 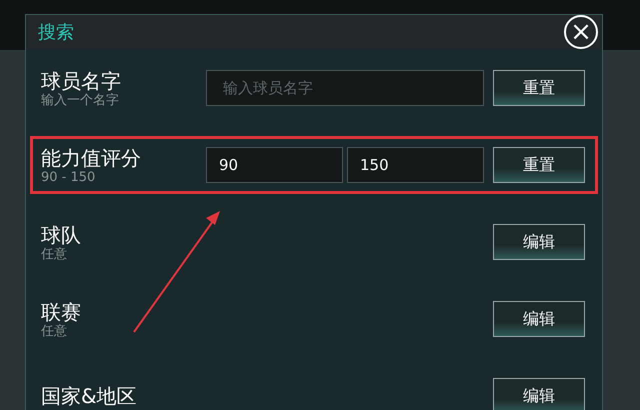 What do you see at coordinates (581, 32) in the screenshot?
I see `close-button: ×` at bounding box center [581, 32].